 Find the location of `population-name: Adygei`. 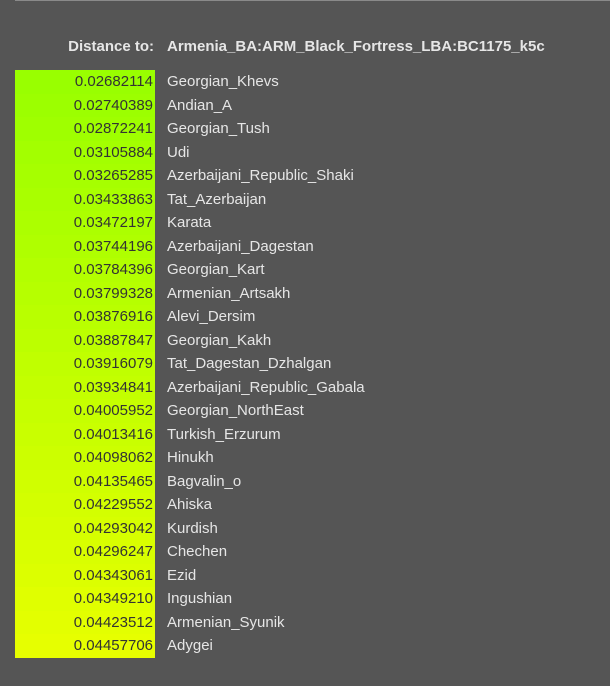

population-name: Adygei is located at coordinates (190, 646).